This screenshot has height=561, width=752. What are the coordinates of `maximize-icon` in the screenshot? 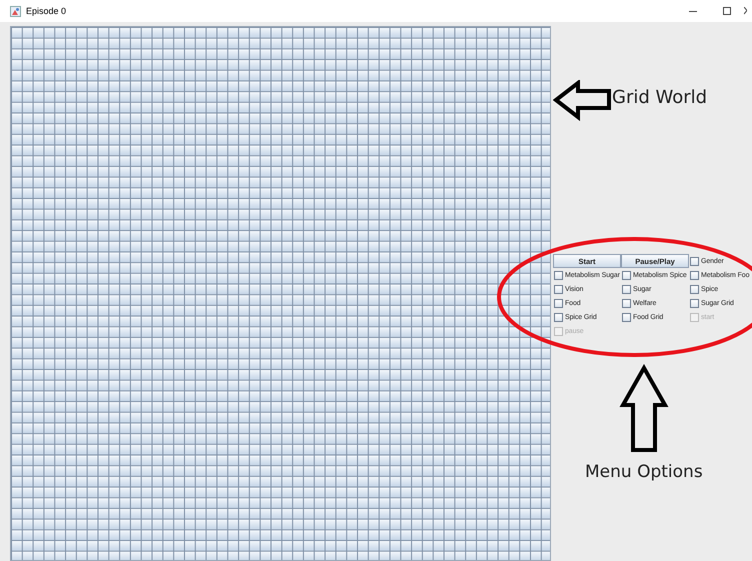 It's located at (727, 11).